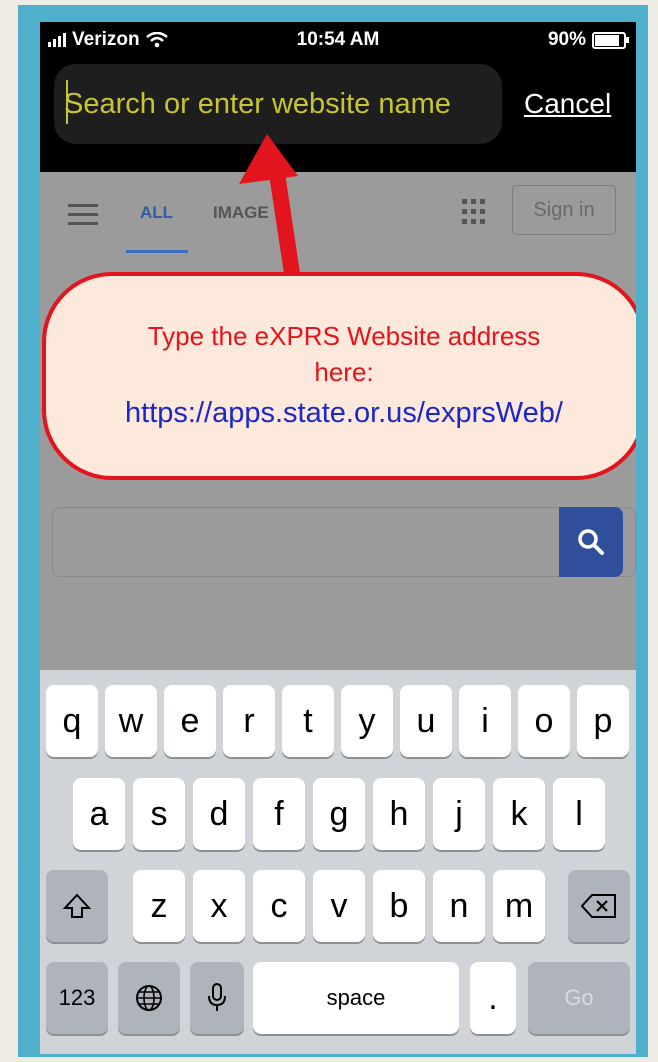 The image size is (658, 1062). I want to click on callout-url: https://apps.state.or.us/exprsWeb/, so click(344, 413).